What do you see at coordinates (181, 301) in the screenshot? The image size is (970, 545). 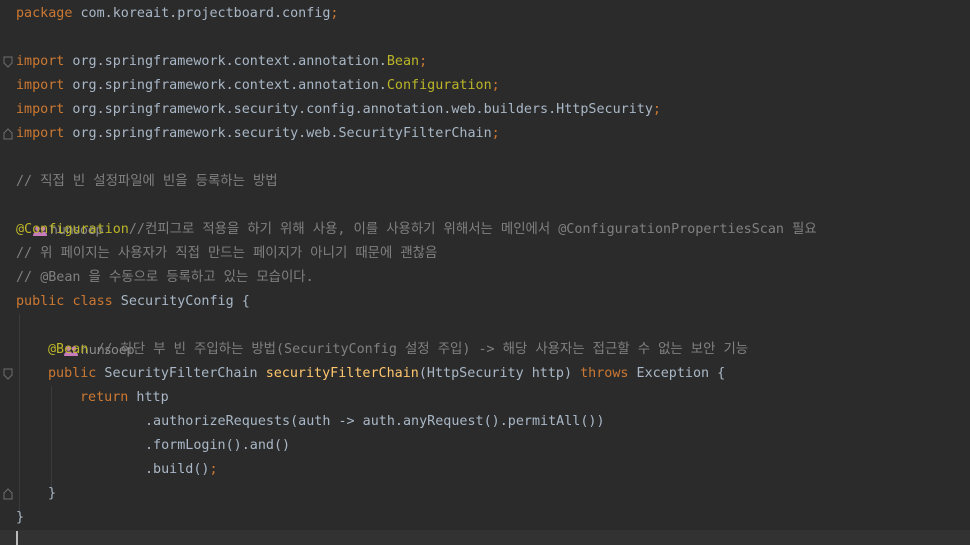 I see `class-name: SecurityConfig {` at bounding box center [181, 301].